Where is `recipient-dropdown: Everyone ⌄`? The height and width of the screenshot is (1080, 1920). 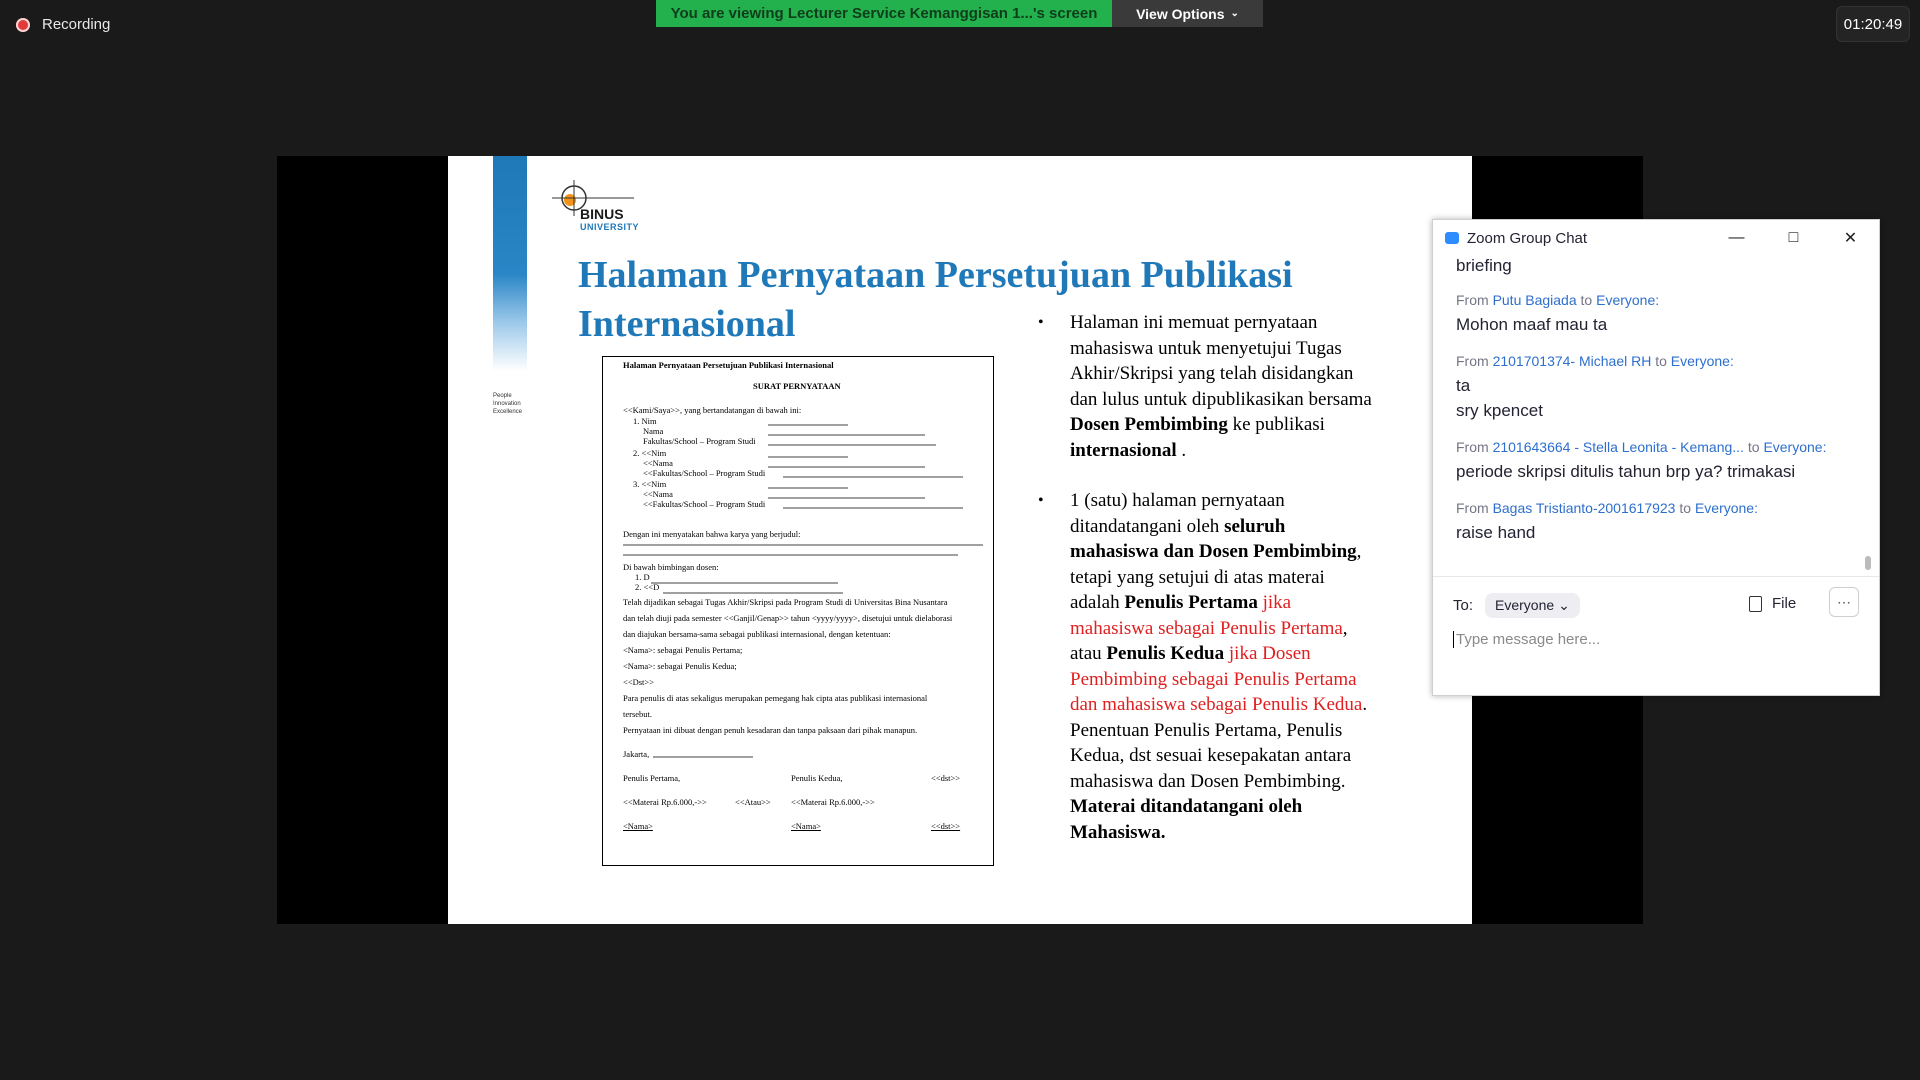
recipient-dropdown: Everyone ⌄ is located at coordinates (1532, 605).